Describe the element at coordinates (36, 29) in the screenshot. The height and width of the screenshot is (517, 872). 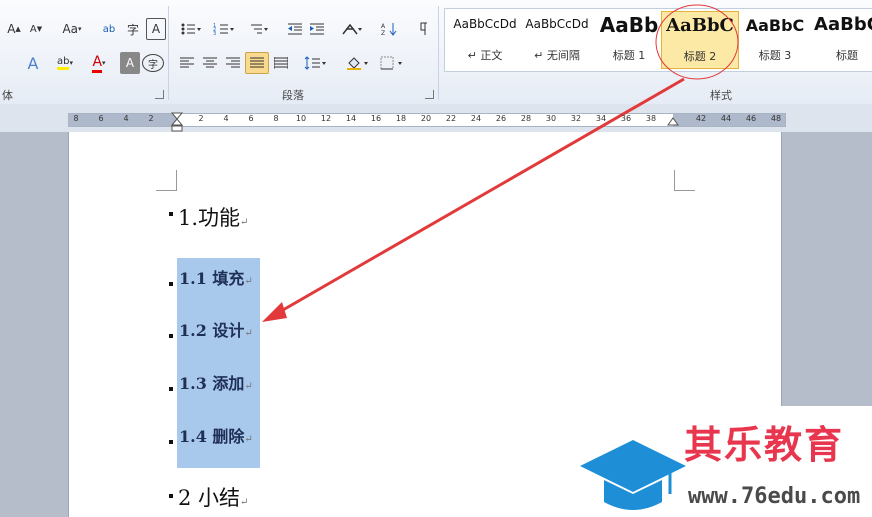
I see `shrink-font-button: A ▼` at that location.